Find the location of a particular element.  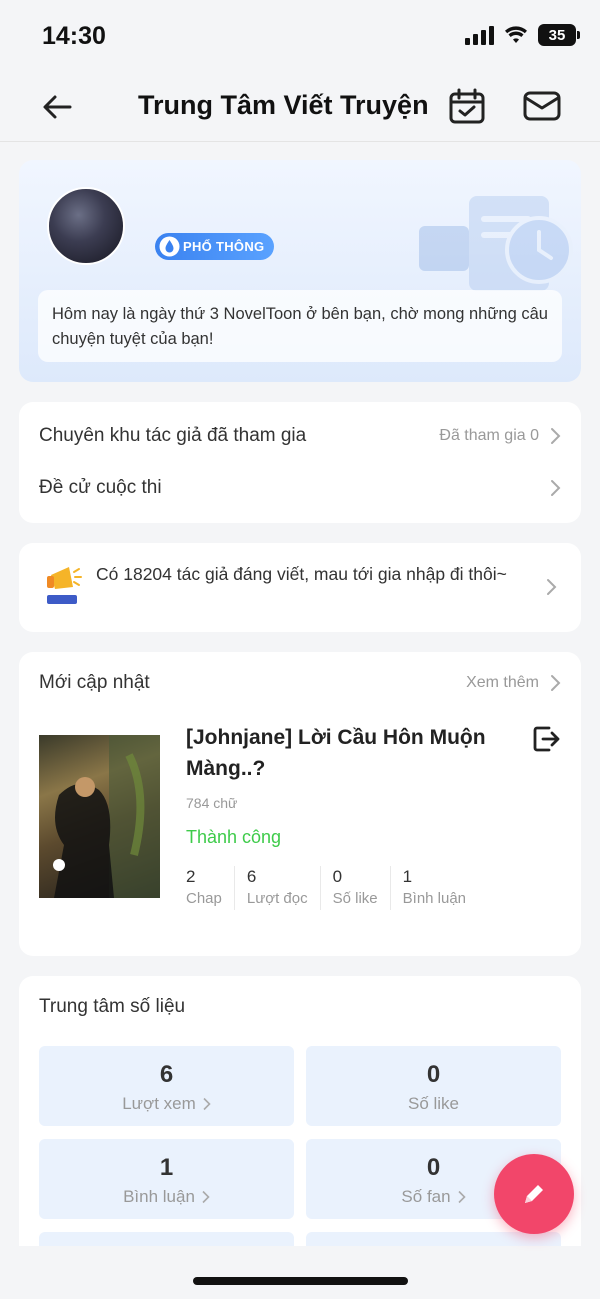

book-stats: 2 Chap 6 Lượt đọc 0 Số like 1 Bình luận is located at coordinates (332, 888).